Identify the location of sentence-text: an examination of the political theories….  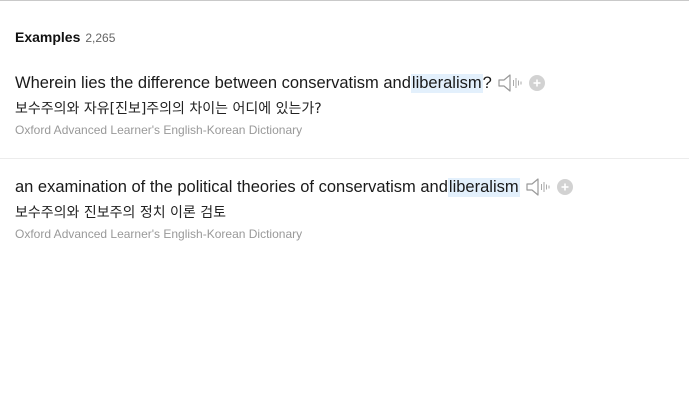
(231, 186).